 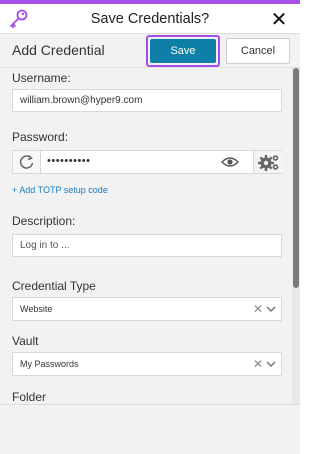 What do you see at coordinates (296, 178) in the screenshot?
I see `scrollbar-thumb` at bounding box center [296, 178].